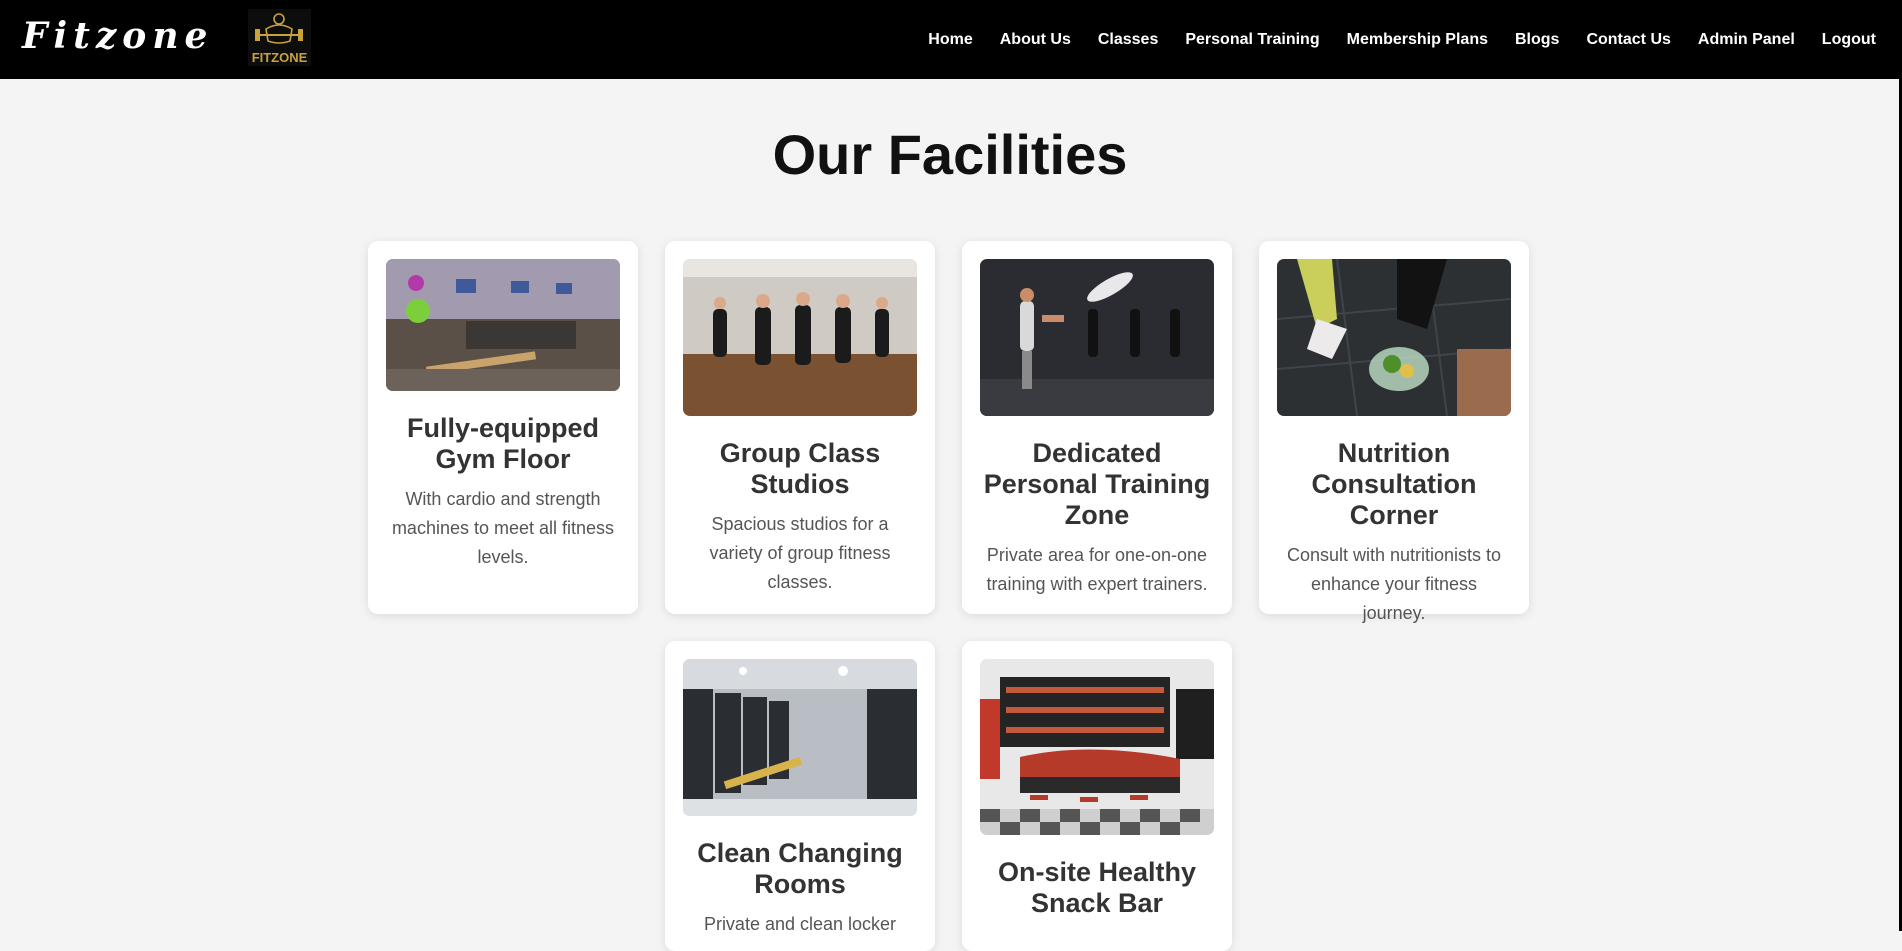 This screenshot has width=1902, height=951. I want to click on nav-logout: Logout, so click(1849, 40).